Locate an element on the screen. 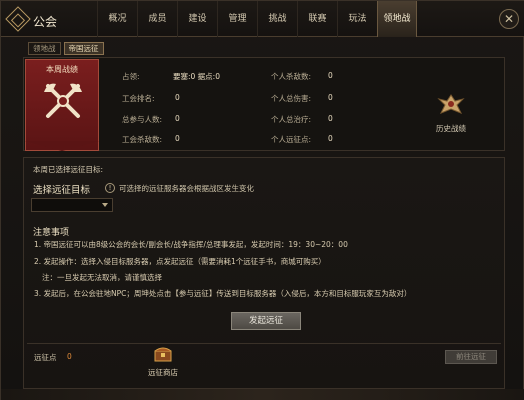 The image size is (524, 400). expedition-shop-button: 远征商店 is located at coordinates (163, 361).